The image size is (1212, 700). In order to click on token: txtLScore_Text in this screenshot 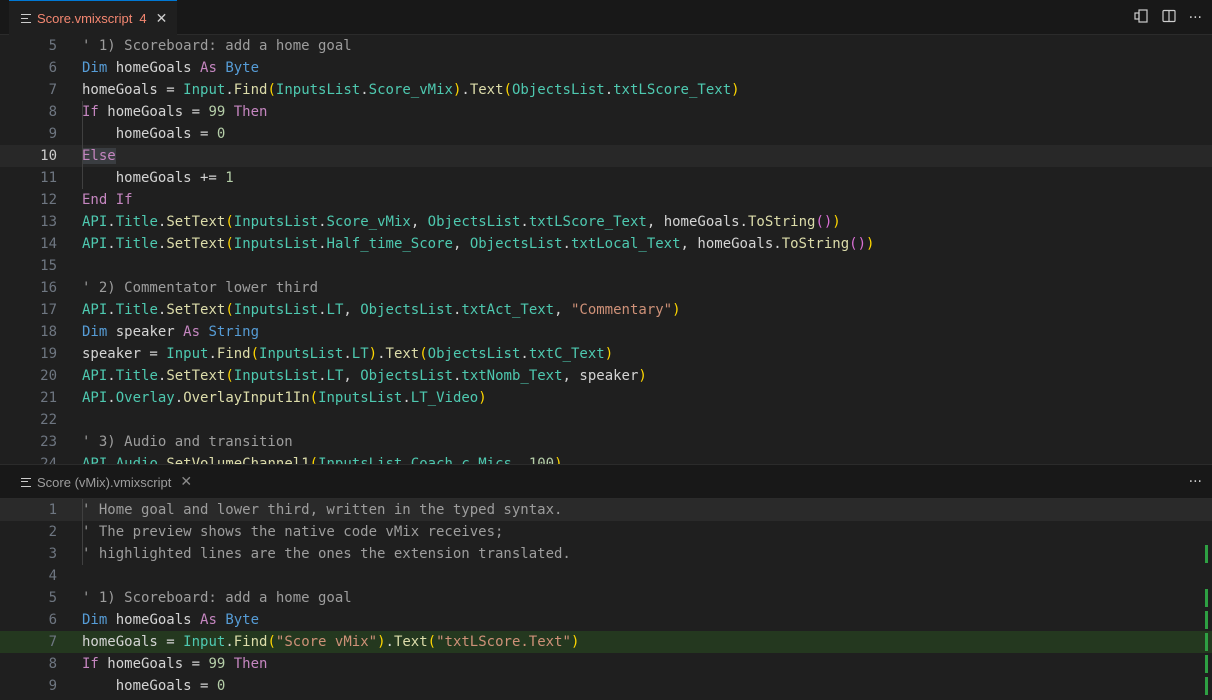, I will do `click(672, 90)`.